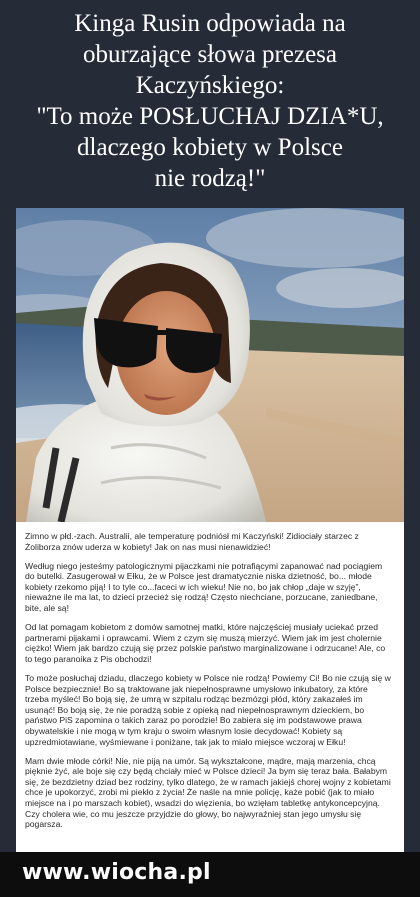 This screenshot has width=420, height=897. What do you see at coordinates (210, 147) in the screenshot?
I see `headline-line: dlaczego kobiety w Polsce` at bounding box center [210, 147].